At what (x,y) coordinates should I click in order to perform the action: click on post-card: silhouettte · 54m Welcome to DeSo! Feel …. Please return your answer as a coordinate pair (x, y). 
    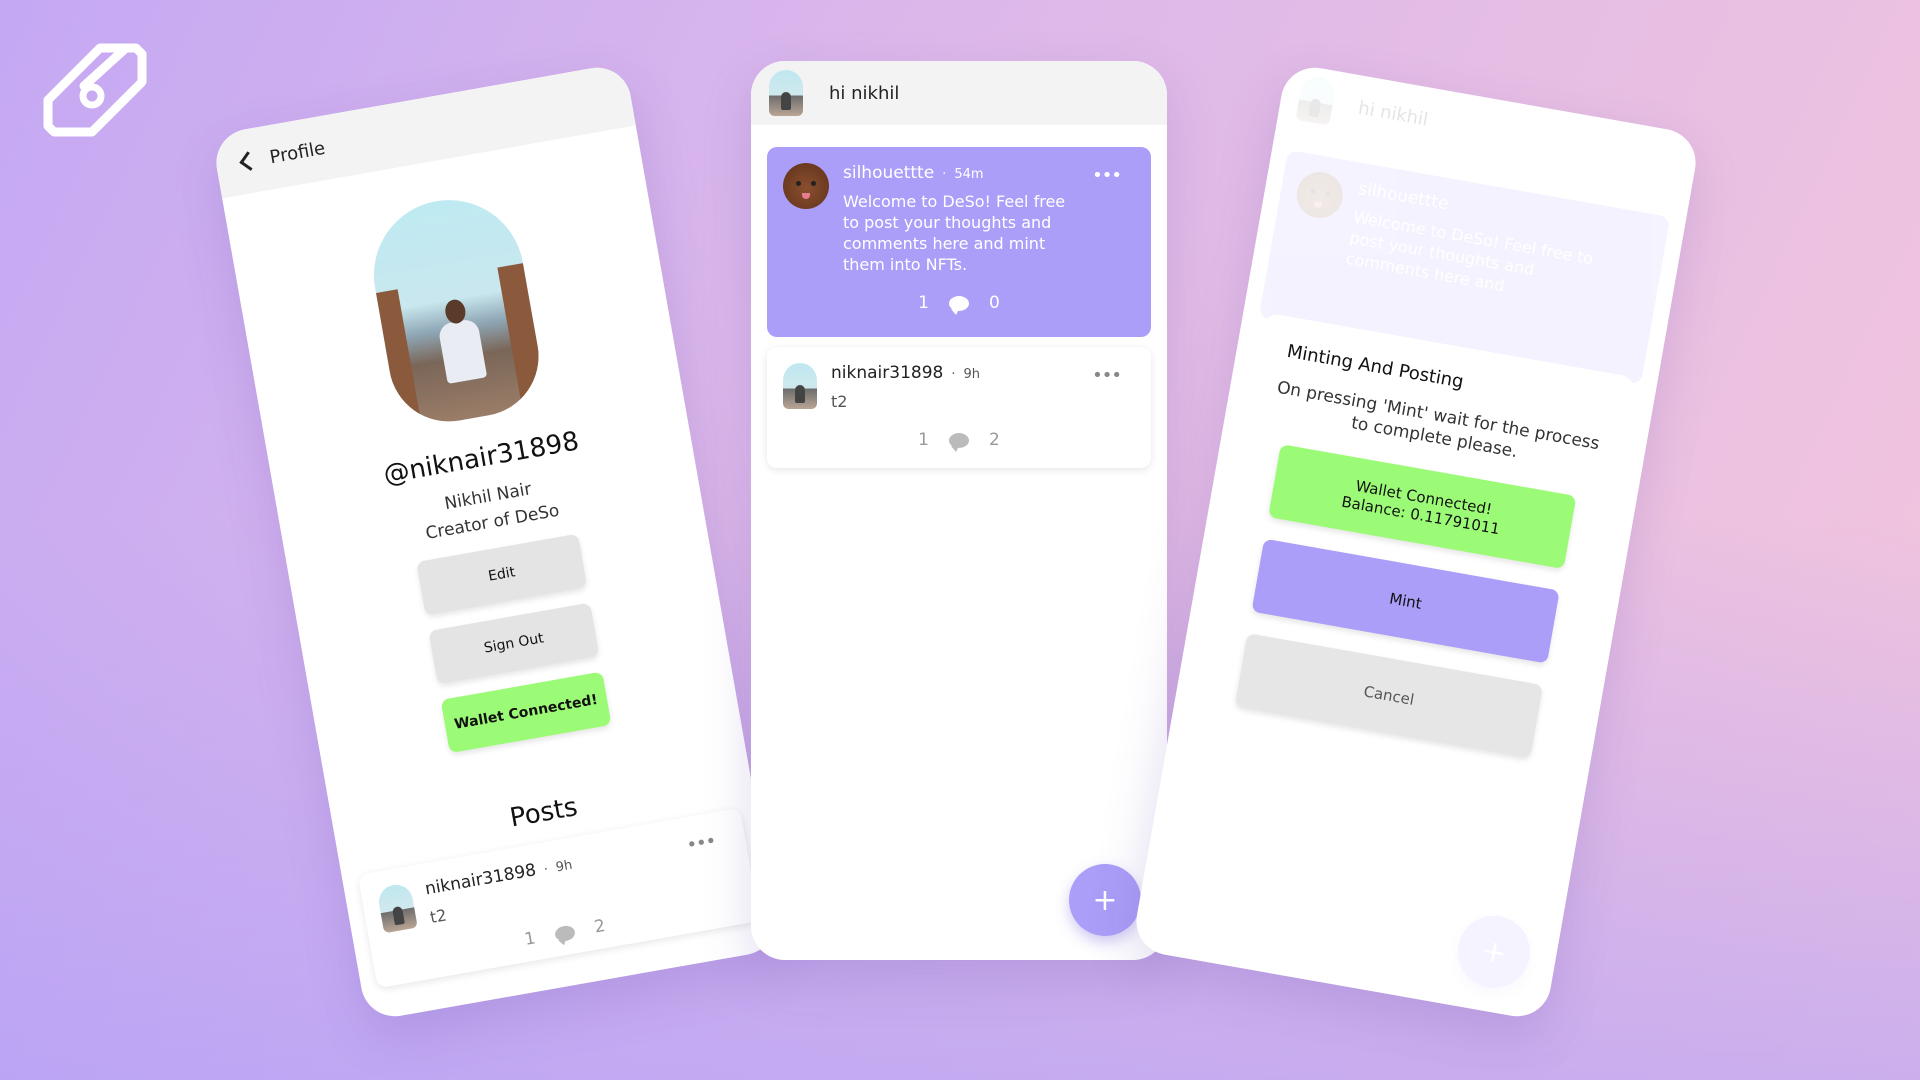
    Looking at the image, I should click on (959, 242).